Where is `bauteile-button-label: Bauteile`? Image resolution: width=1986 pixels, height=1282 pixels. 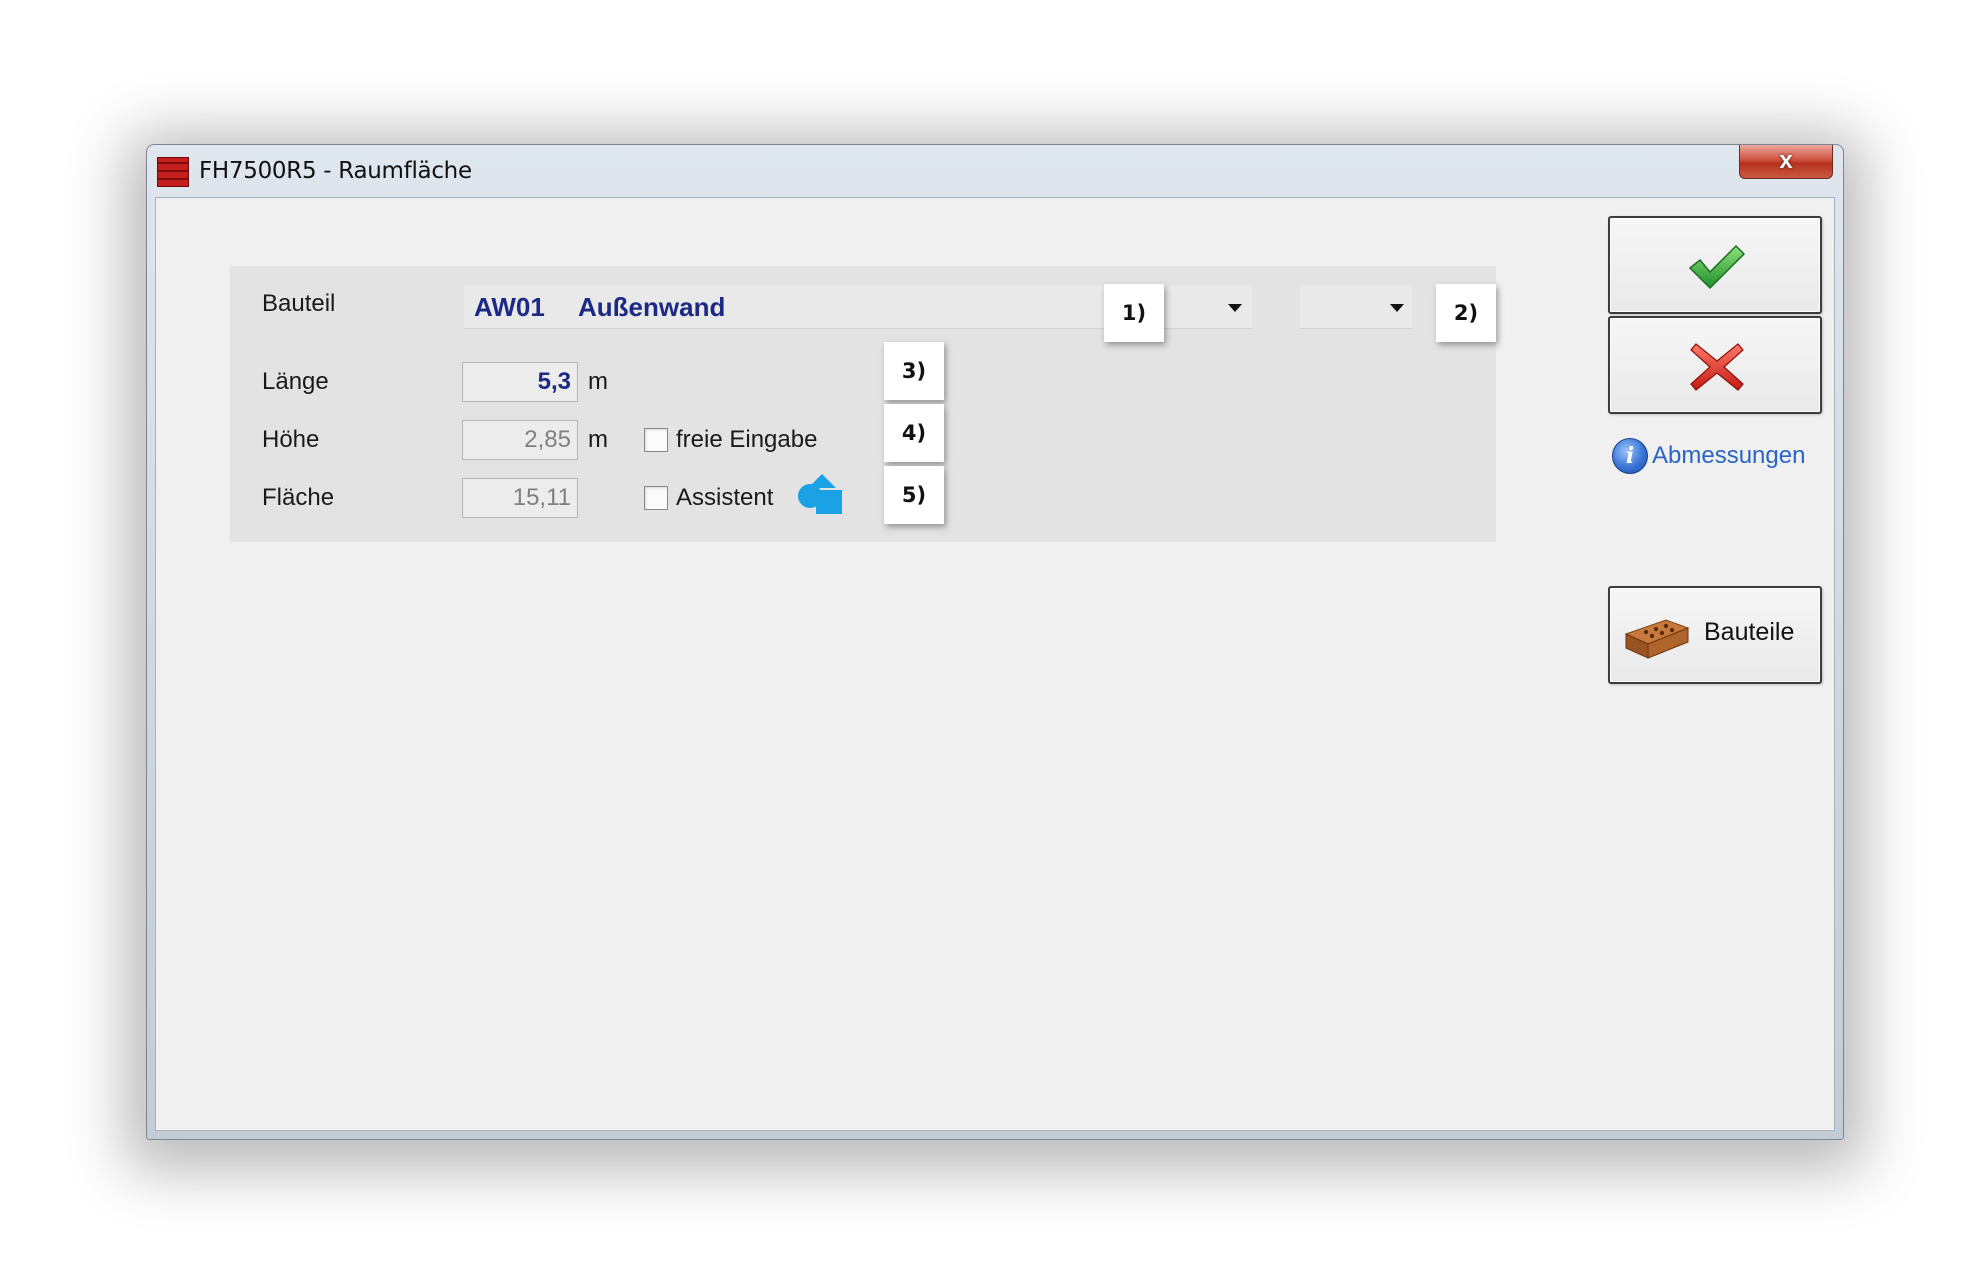 bauteile-button-label: Bauteile is located at coordinates (1749, 632).